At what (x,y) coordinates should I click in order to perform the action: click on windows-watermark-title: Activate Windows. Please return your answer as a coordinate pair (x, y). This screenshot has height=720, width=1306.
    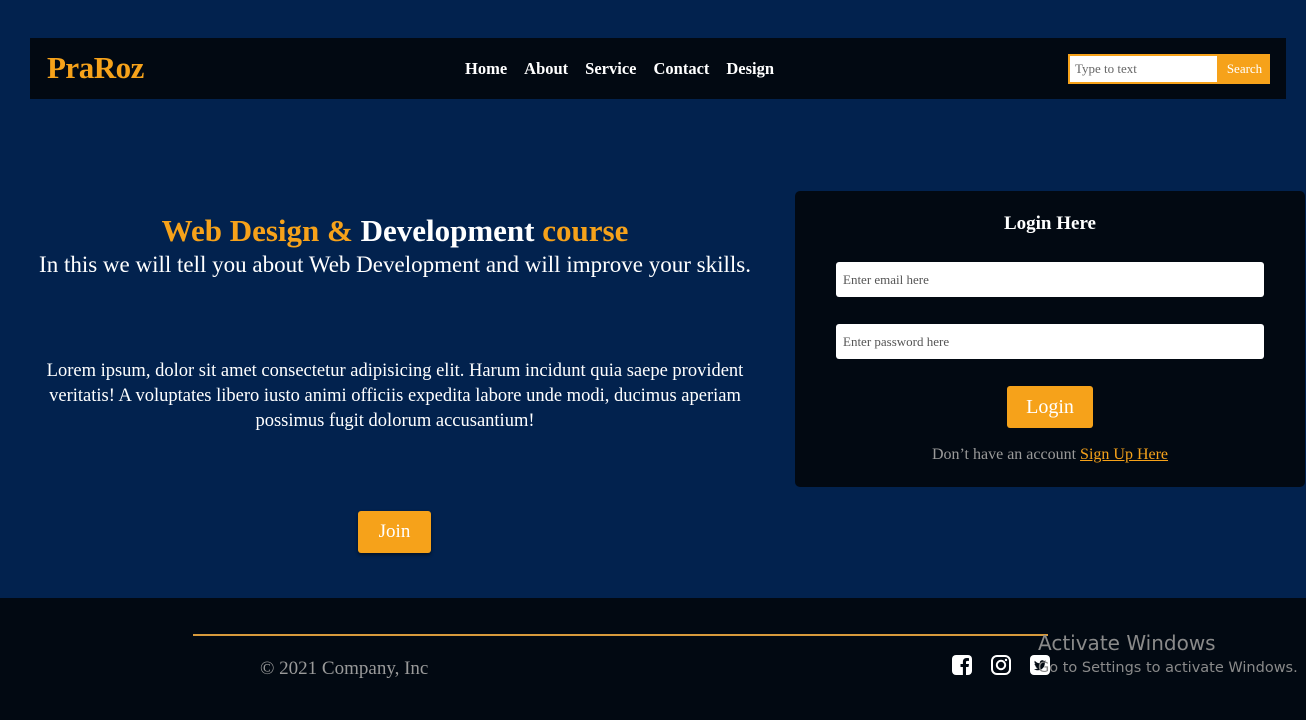
    Looking at the image, I should click on (1127, 643).